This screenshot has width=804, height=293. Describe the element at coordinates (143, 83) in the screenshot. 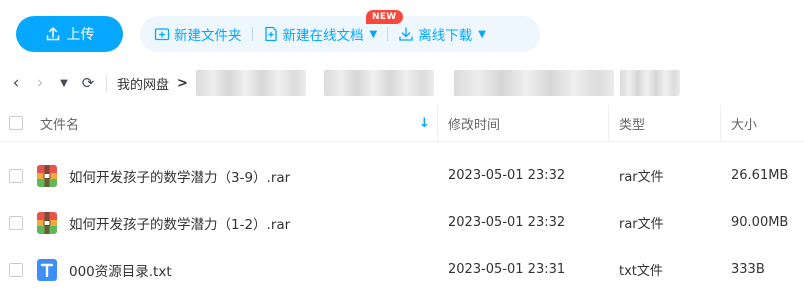

I see `breadcrumb-root: 我的网盘` at that location.